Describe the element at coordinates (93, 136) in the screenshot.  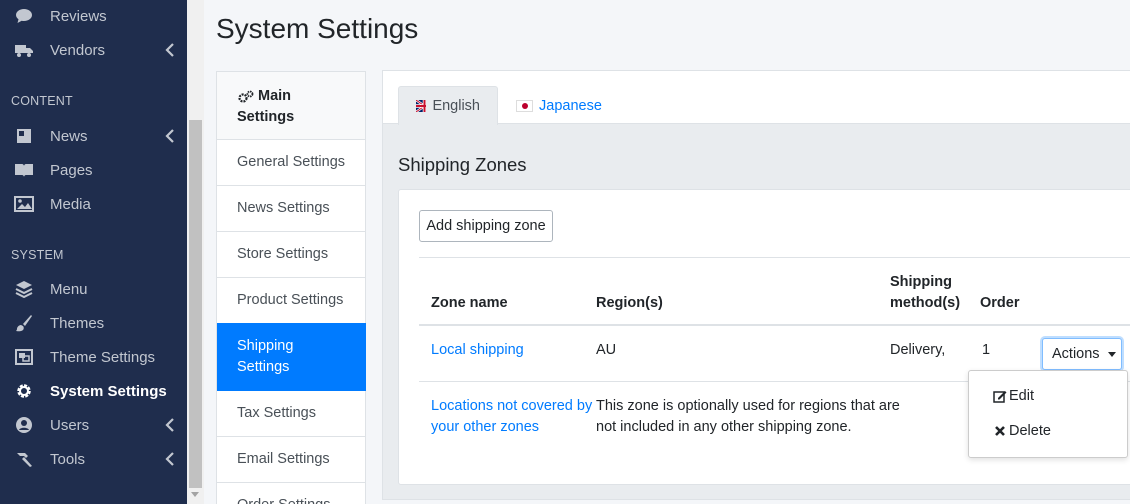
I see `sidebar-item-news: News` at that location.